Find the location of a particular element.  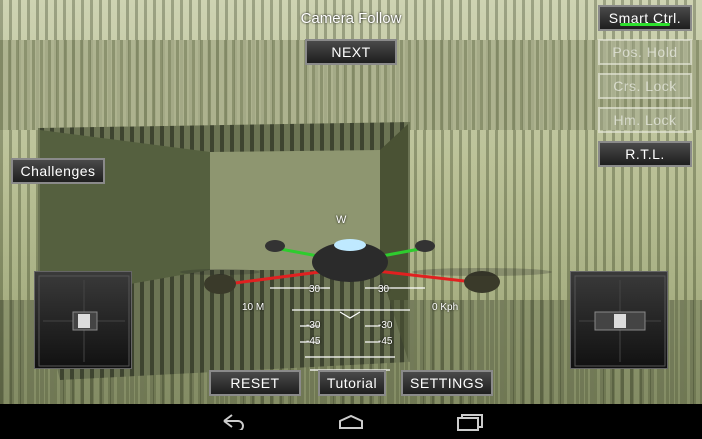

rtl-button: R.T.L. is located at coordinates (645, 154).